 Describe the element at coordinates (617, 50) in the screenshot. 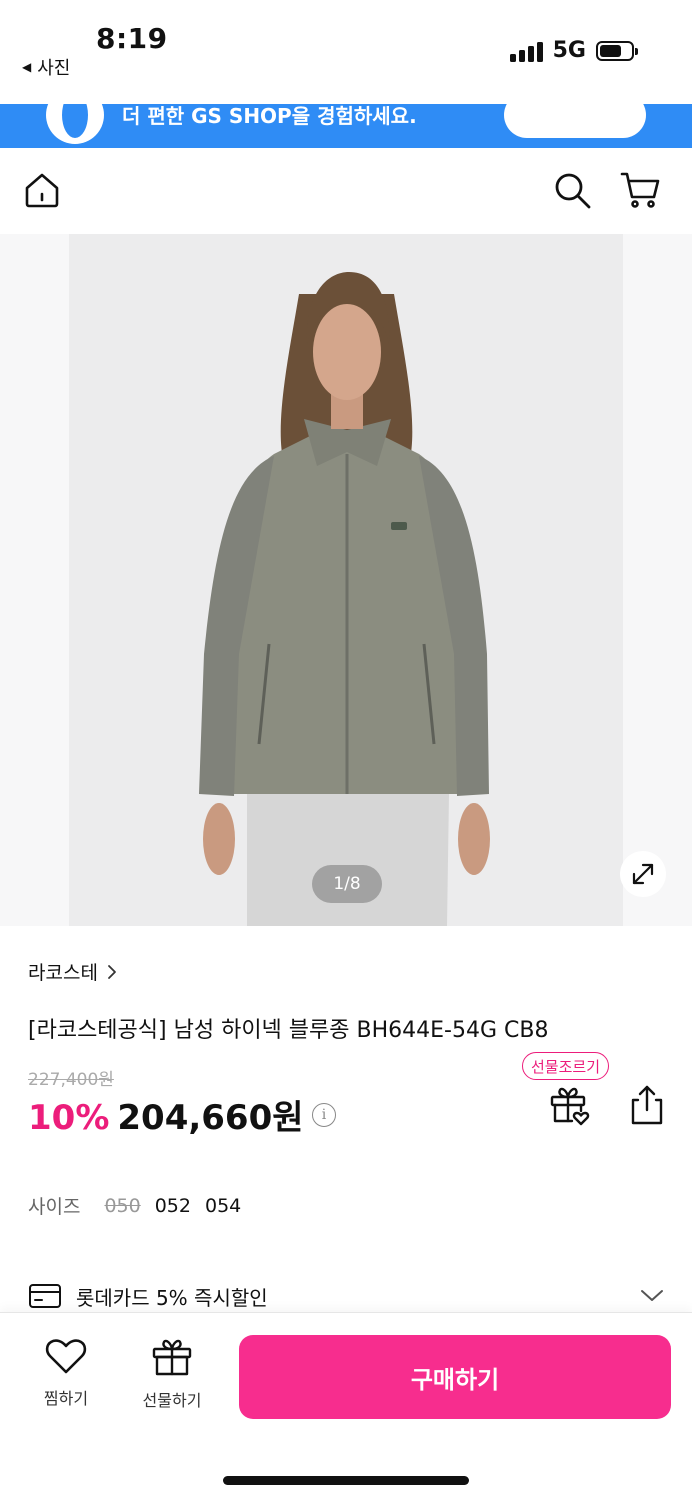

I see `battery-icon` at that location.